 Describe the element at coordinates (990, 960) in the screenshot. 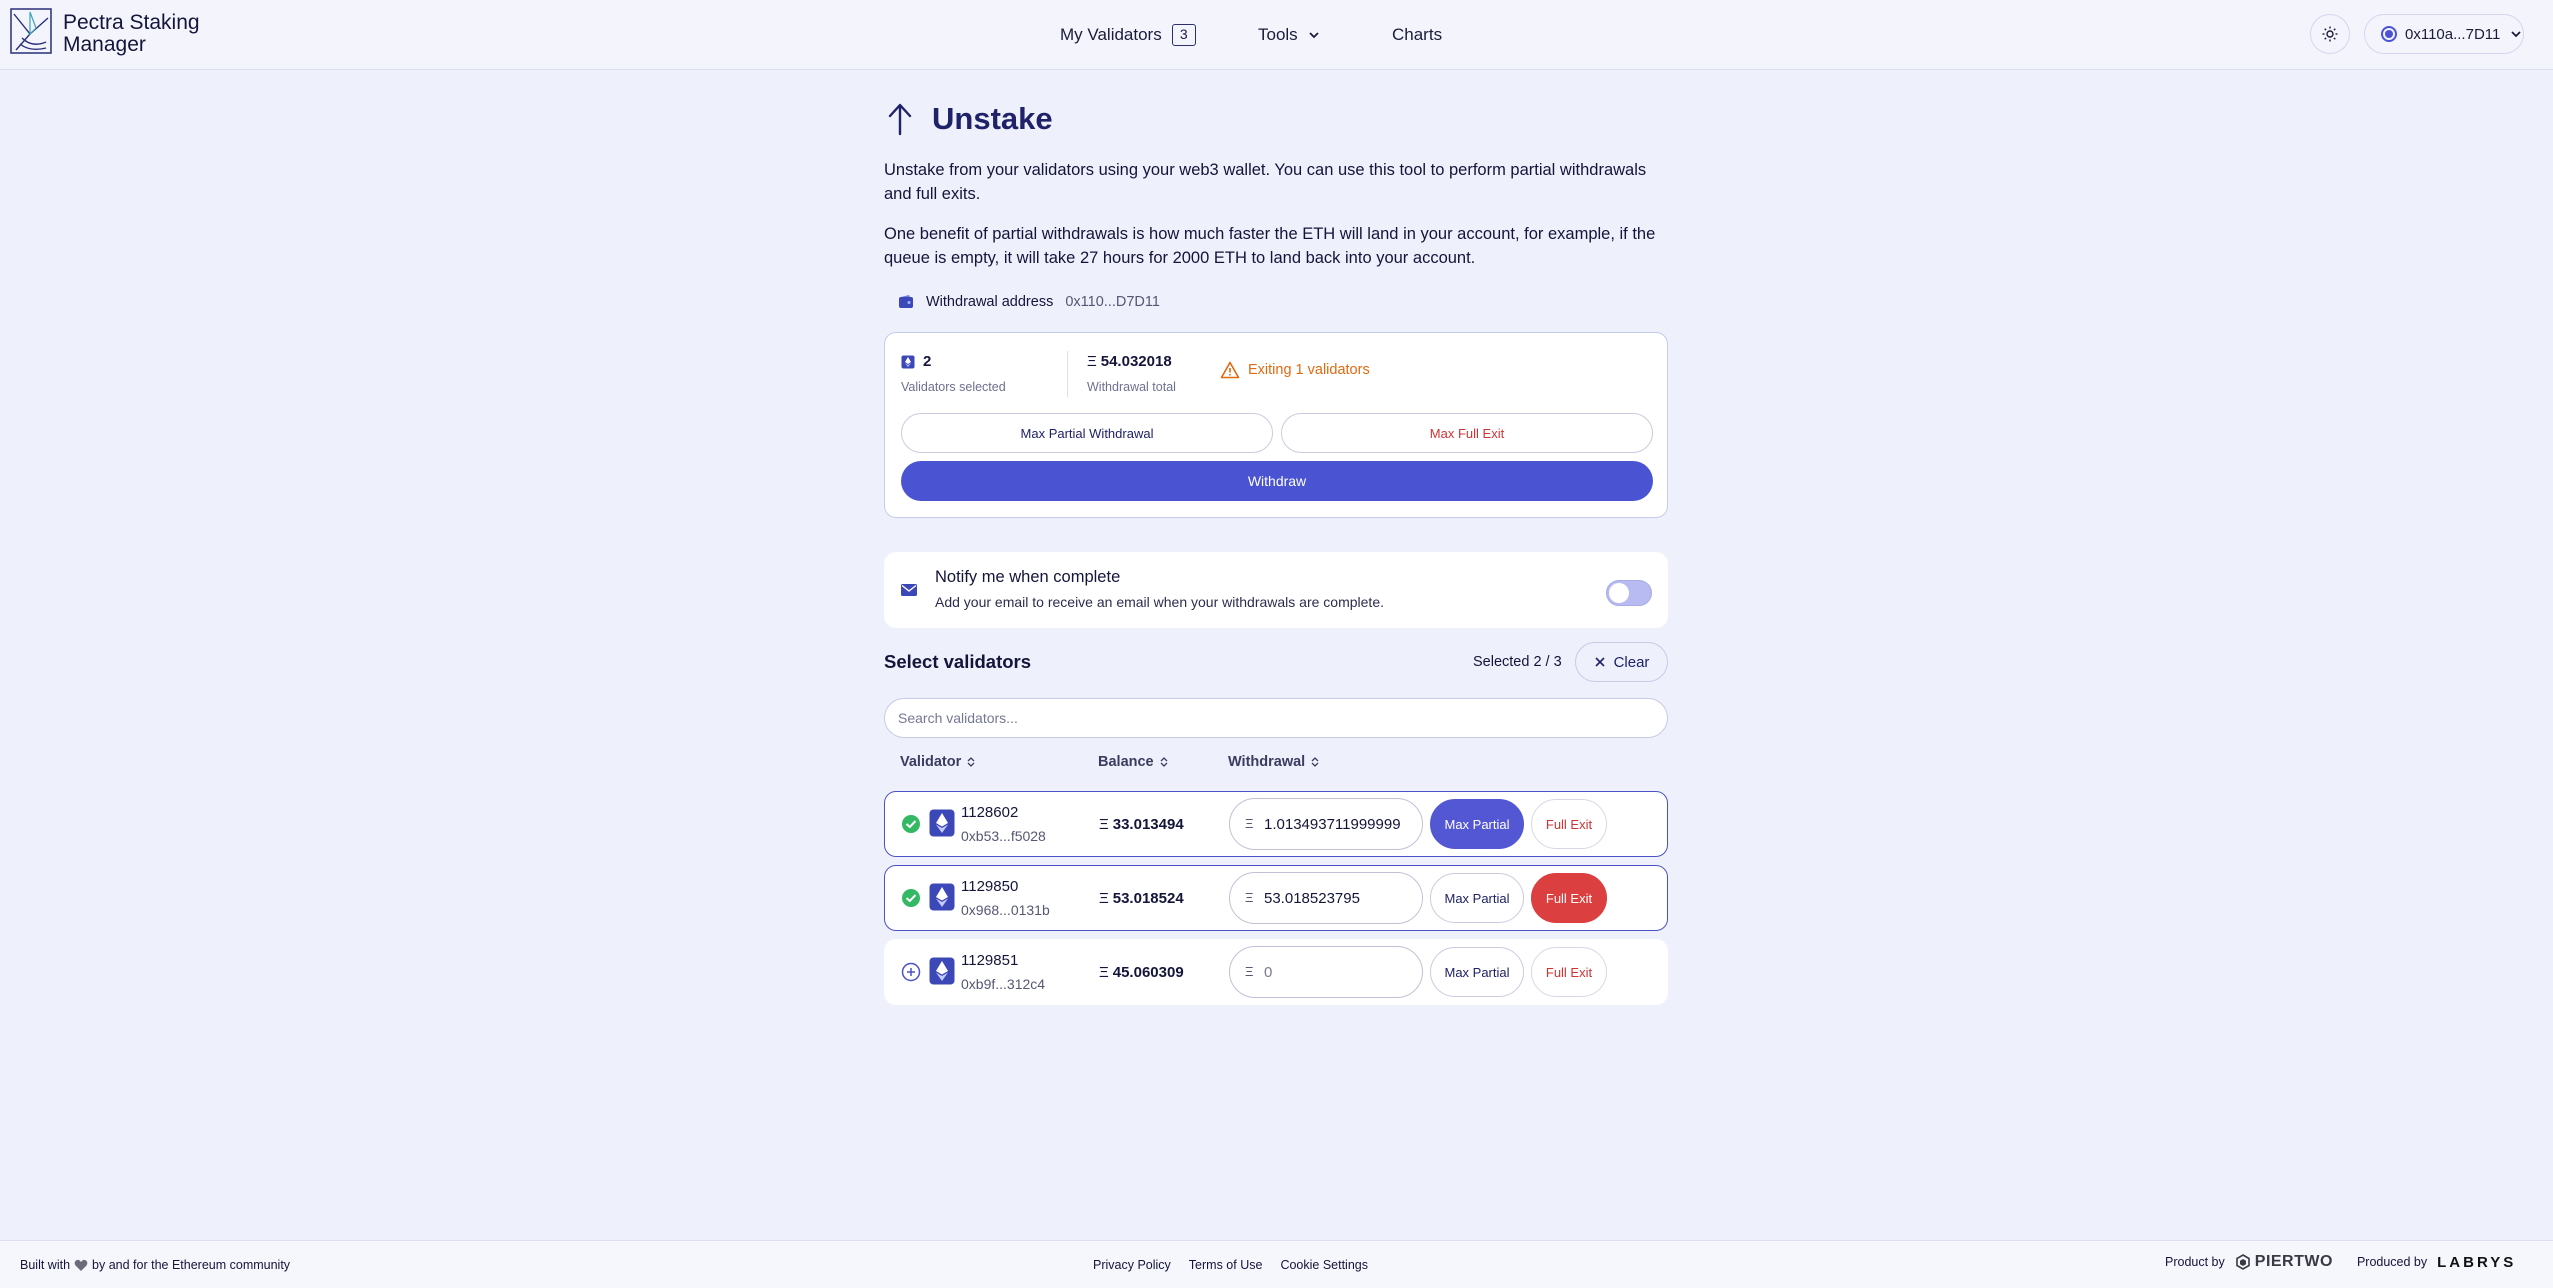

I see `validator-index: 1129851` at that location.